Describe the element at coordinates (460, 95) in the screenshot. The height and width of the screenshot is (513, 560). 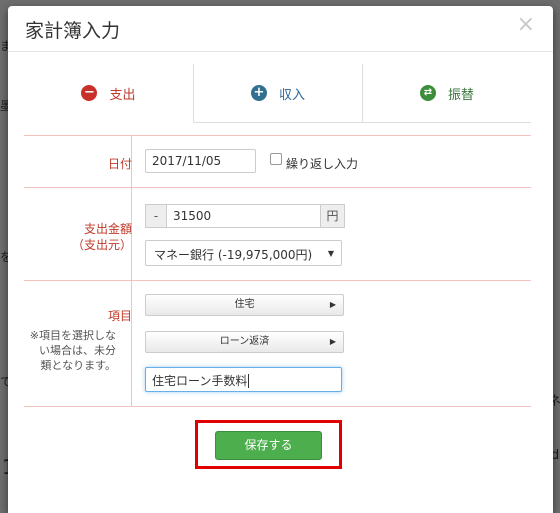
I see `tab-label: 振替` at that location.